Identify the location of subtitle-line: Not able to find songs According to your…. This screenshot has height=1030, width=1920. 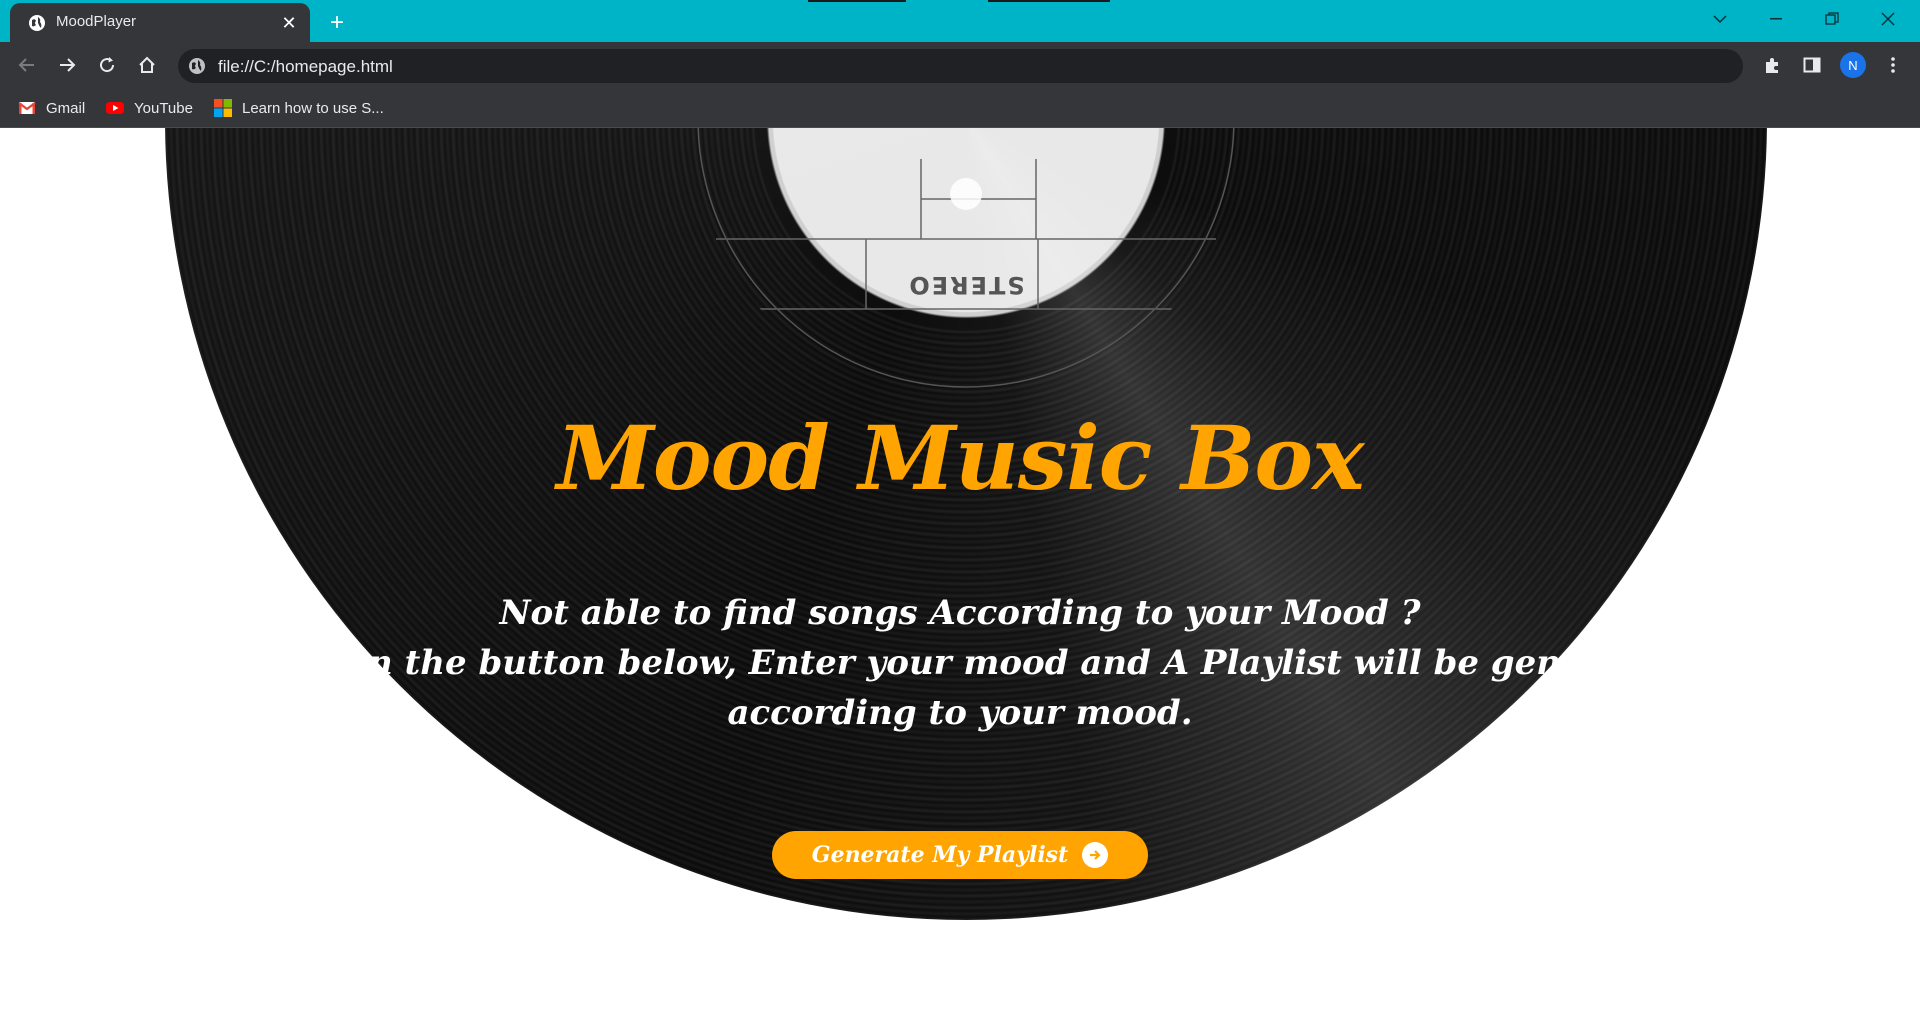
(960, 613).